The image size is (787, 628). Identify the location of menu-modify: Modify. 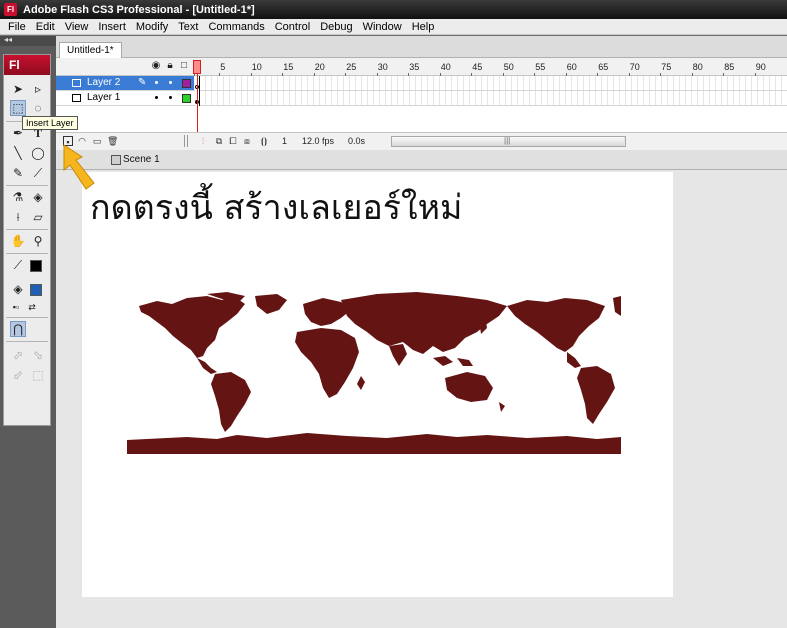
(152, 27).